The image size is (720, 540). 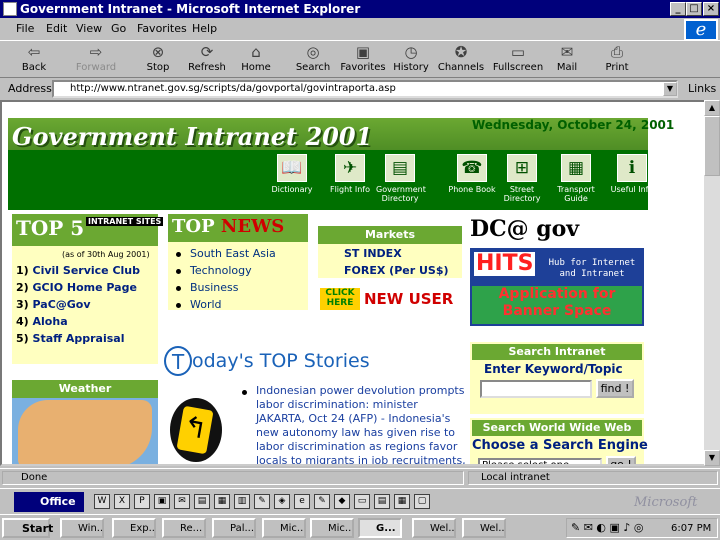 I want to click on bus-icon: ▦, so click(x=576, y=168).